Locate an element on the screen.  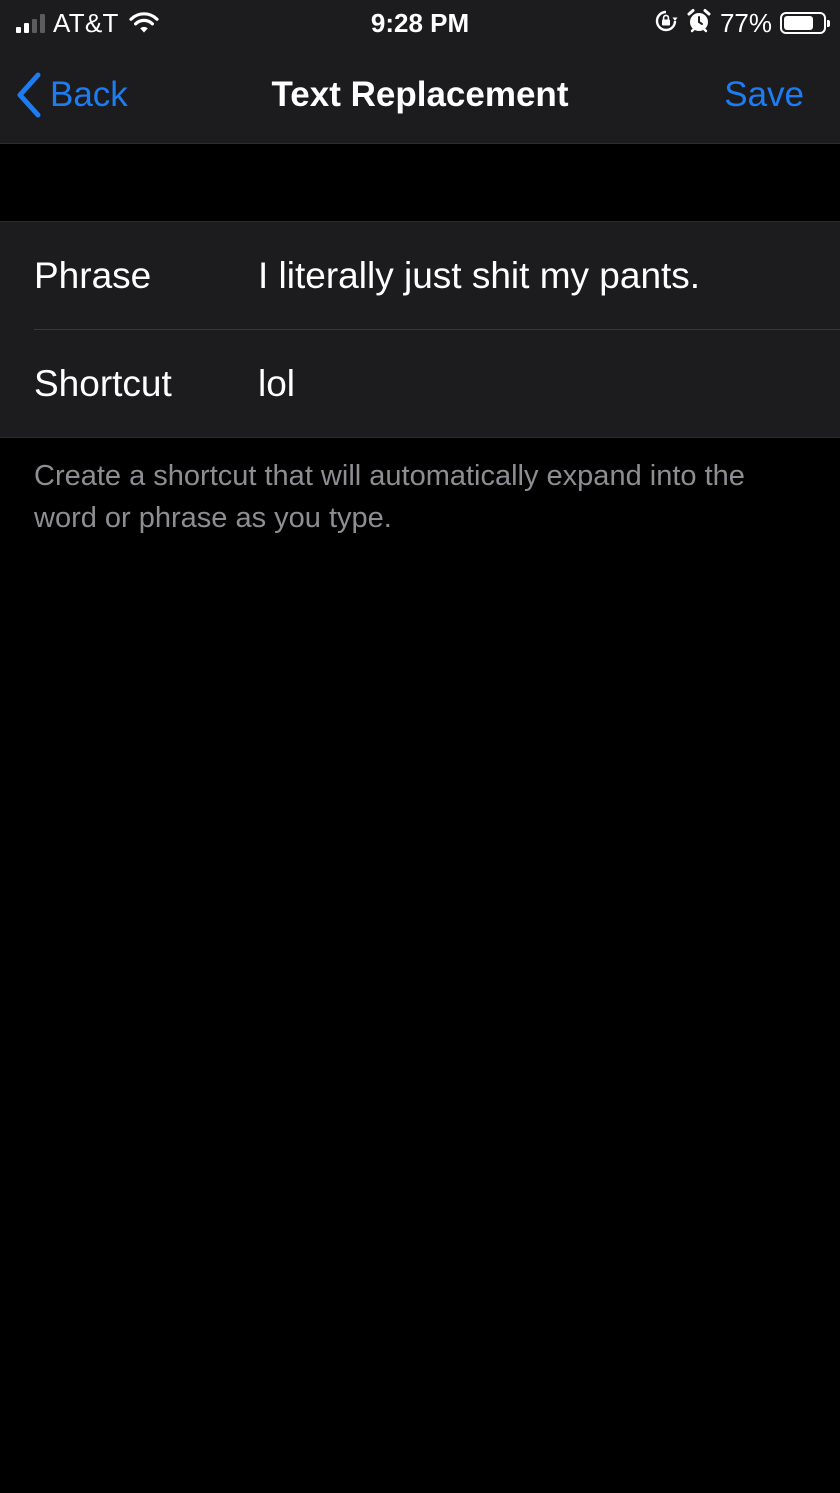
shortcut-label: Shortcut is located at coordinates (103, 383).